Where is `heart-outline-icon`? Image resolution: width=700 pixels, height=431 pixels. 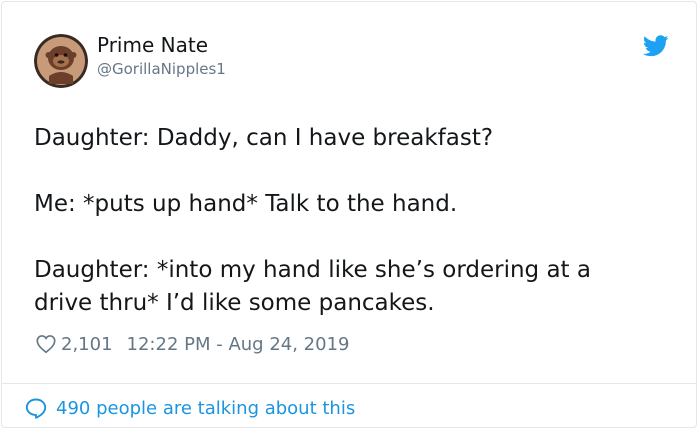 heart-outline-icon is located at coordinates (46, 344).